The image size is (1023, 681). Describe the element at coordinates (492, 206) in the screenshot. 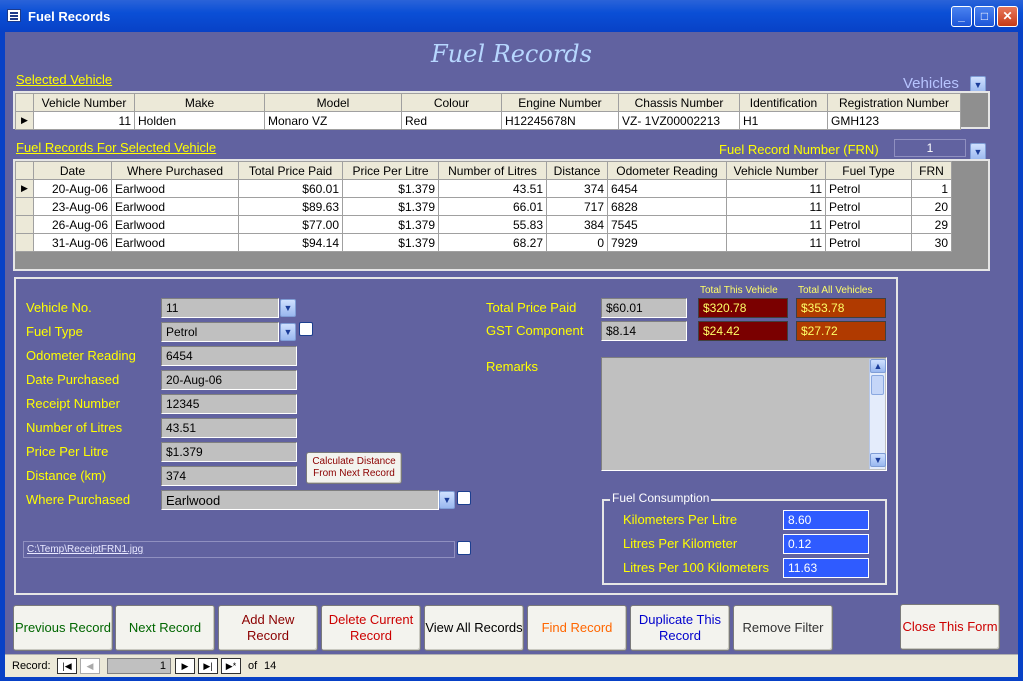

I see `cell: 66.01` at that location.